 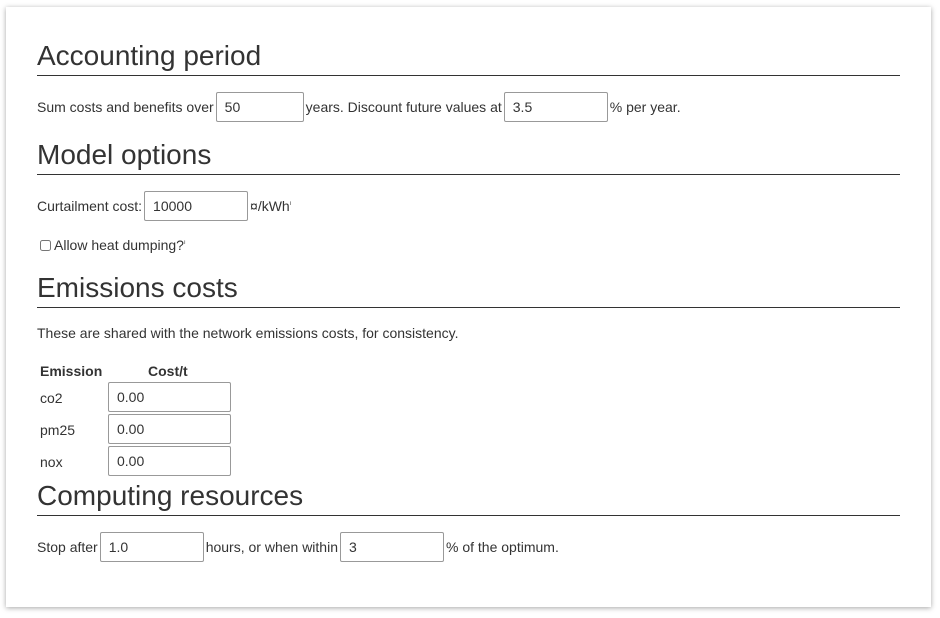 What do you see at coordinates (392, 547) in the screenshot?
I see `optimum-within-input` at bounding box center [392, 547].